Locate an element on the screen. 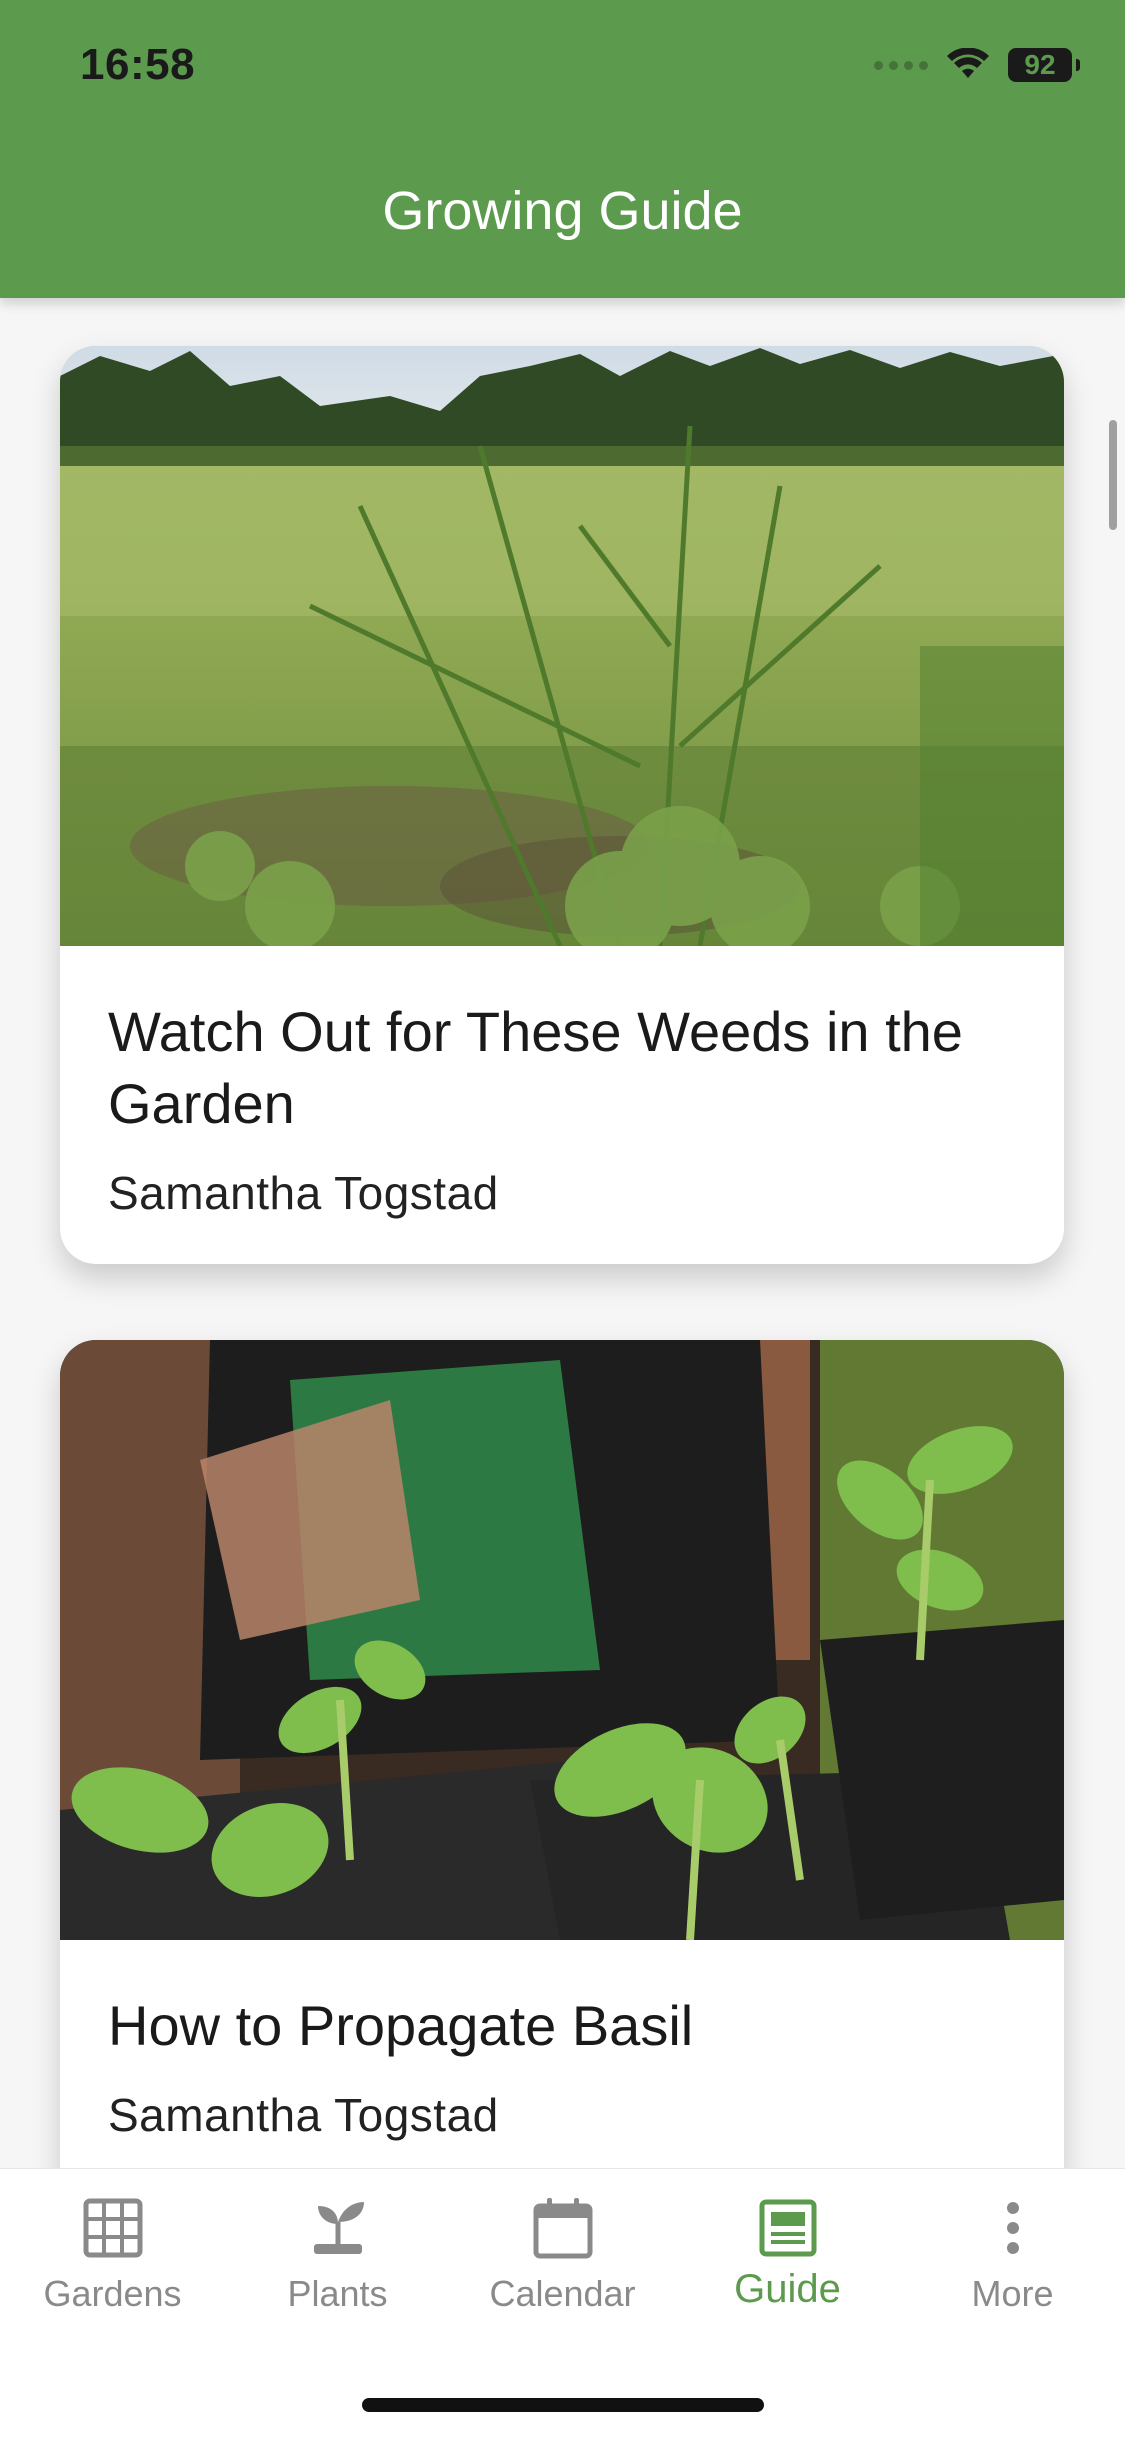  tab-plants: Plants is located at coordinates (337, 2254).